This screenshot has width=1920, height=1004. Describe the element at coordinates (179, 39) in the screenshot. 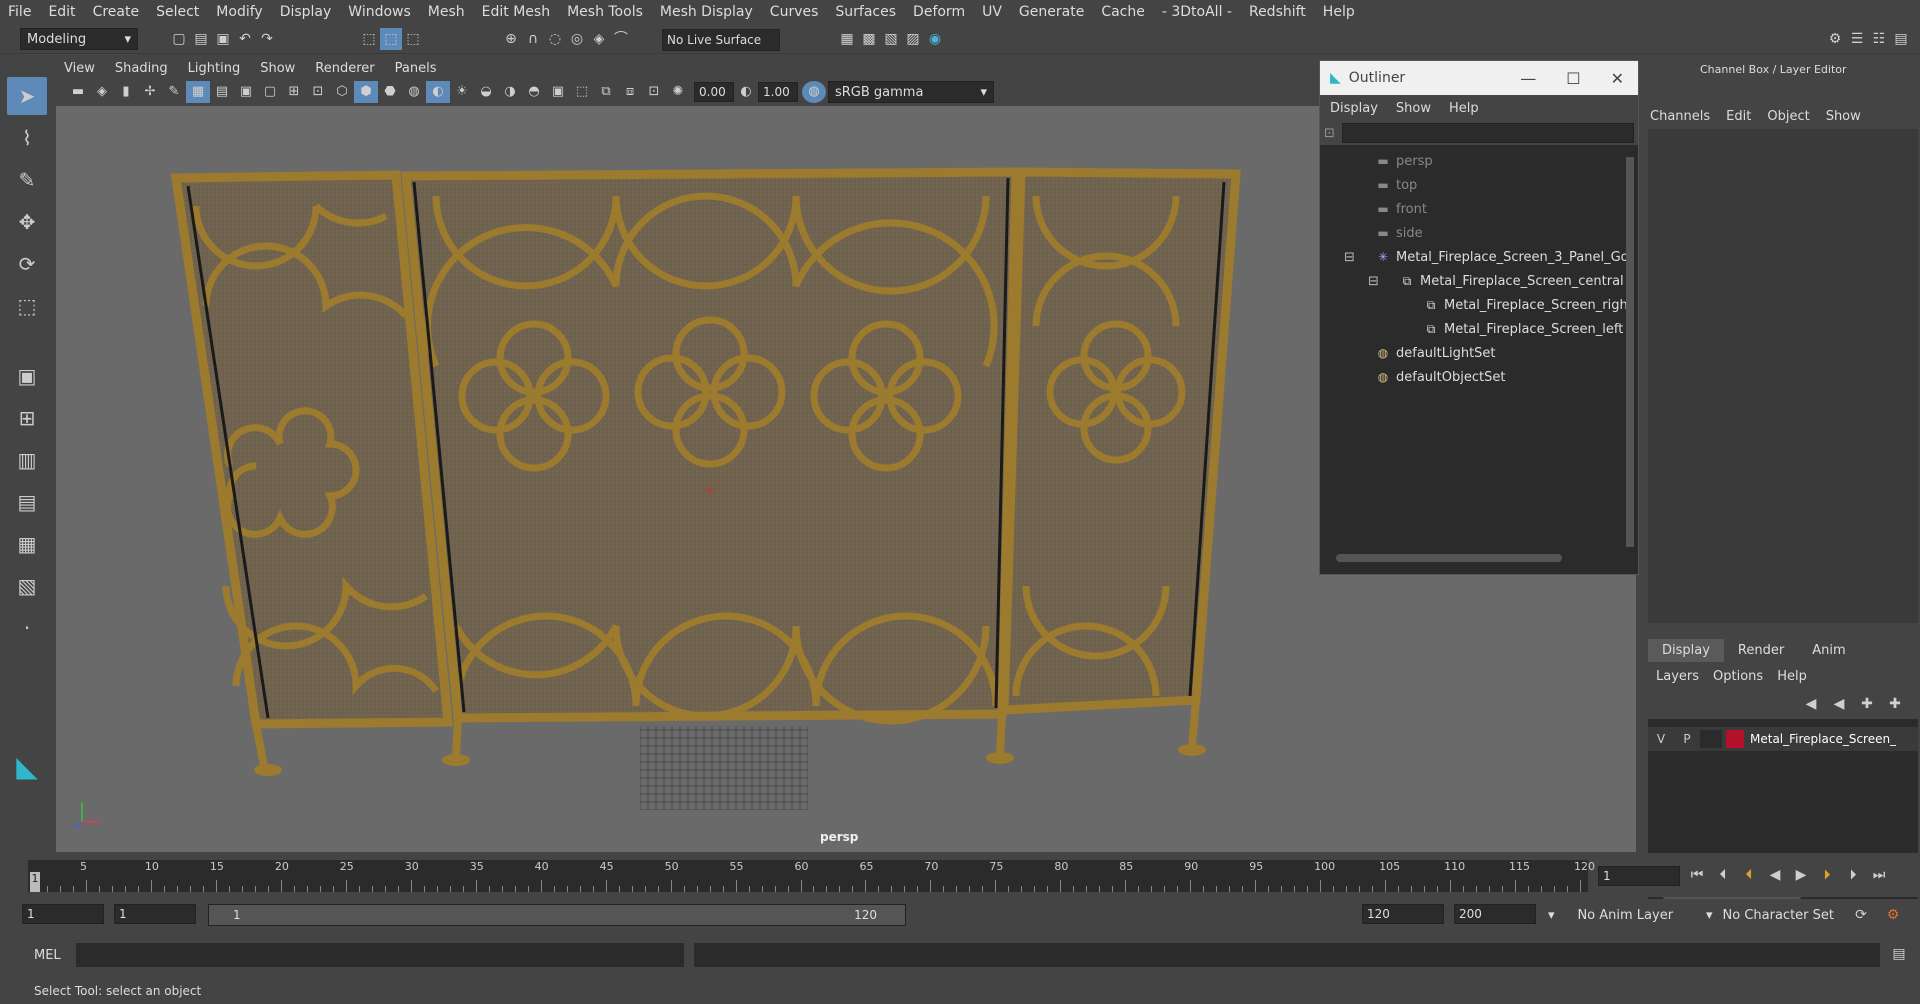

I see `new-scene-icon: ▢` at that location.